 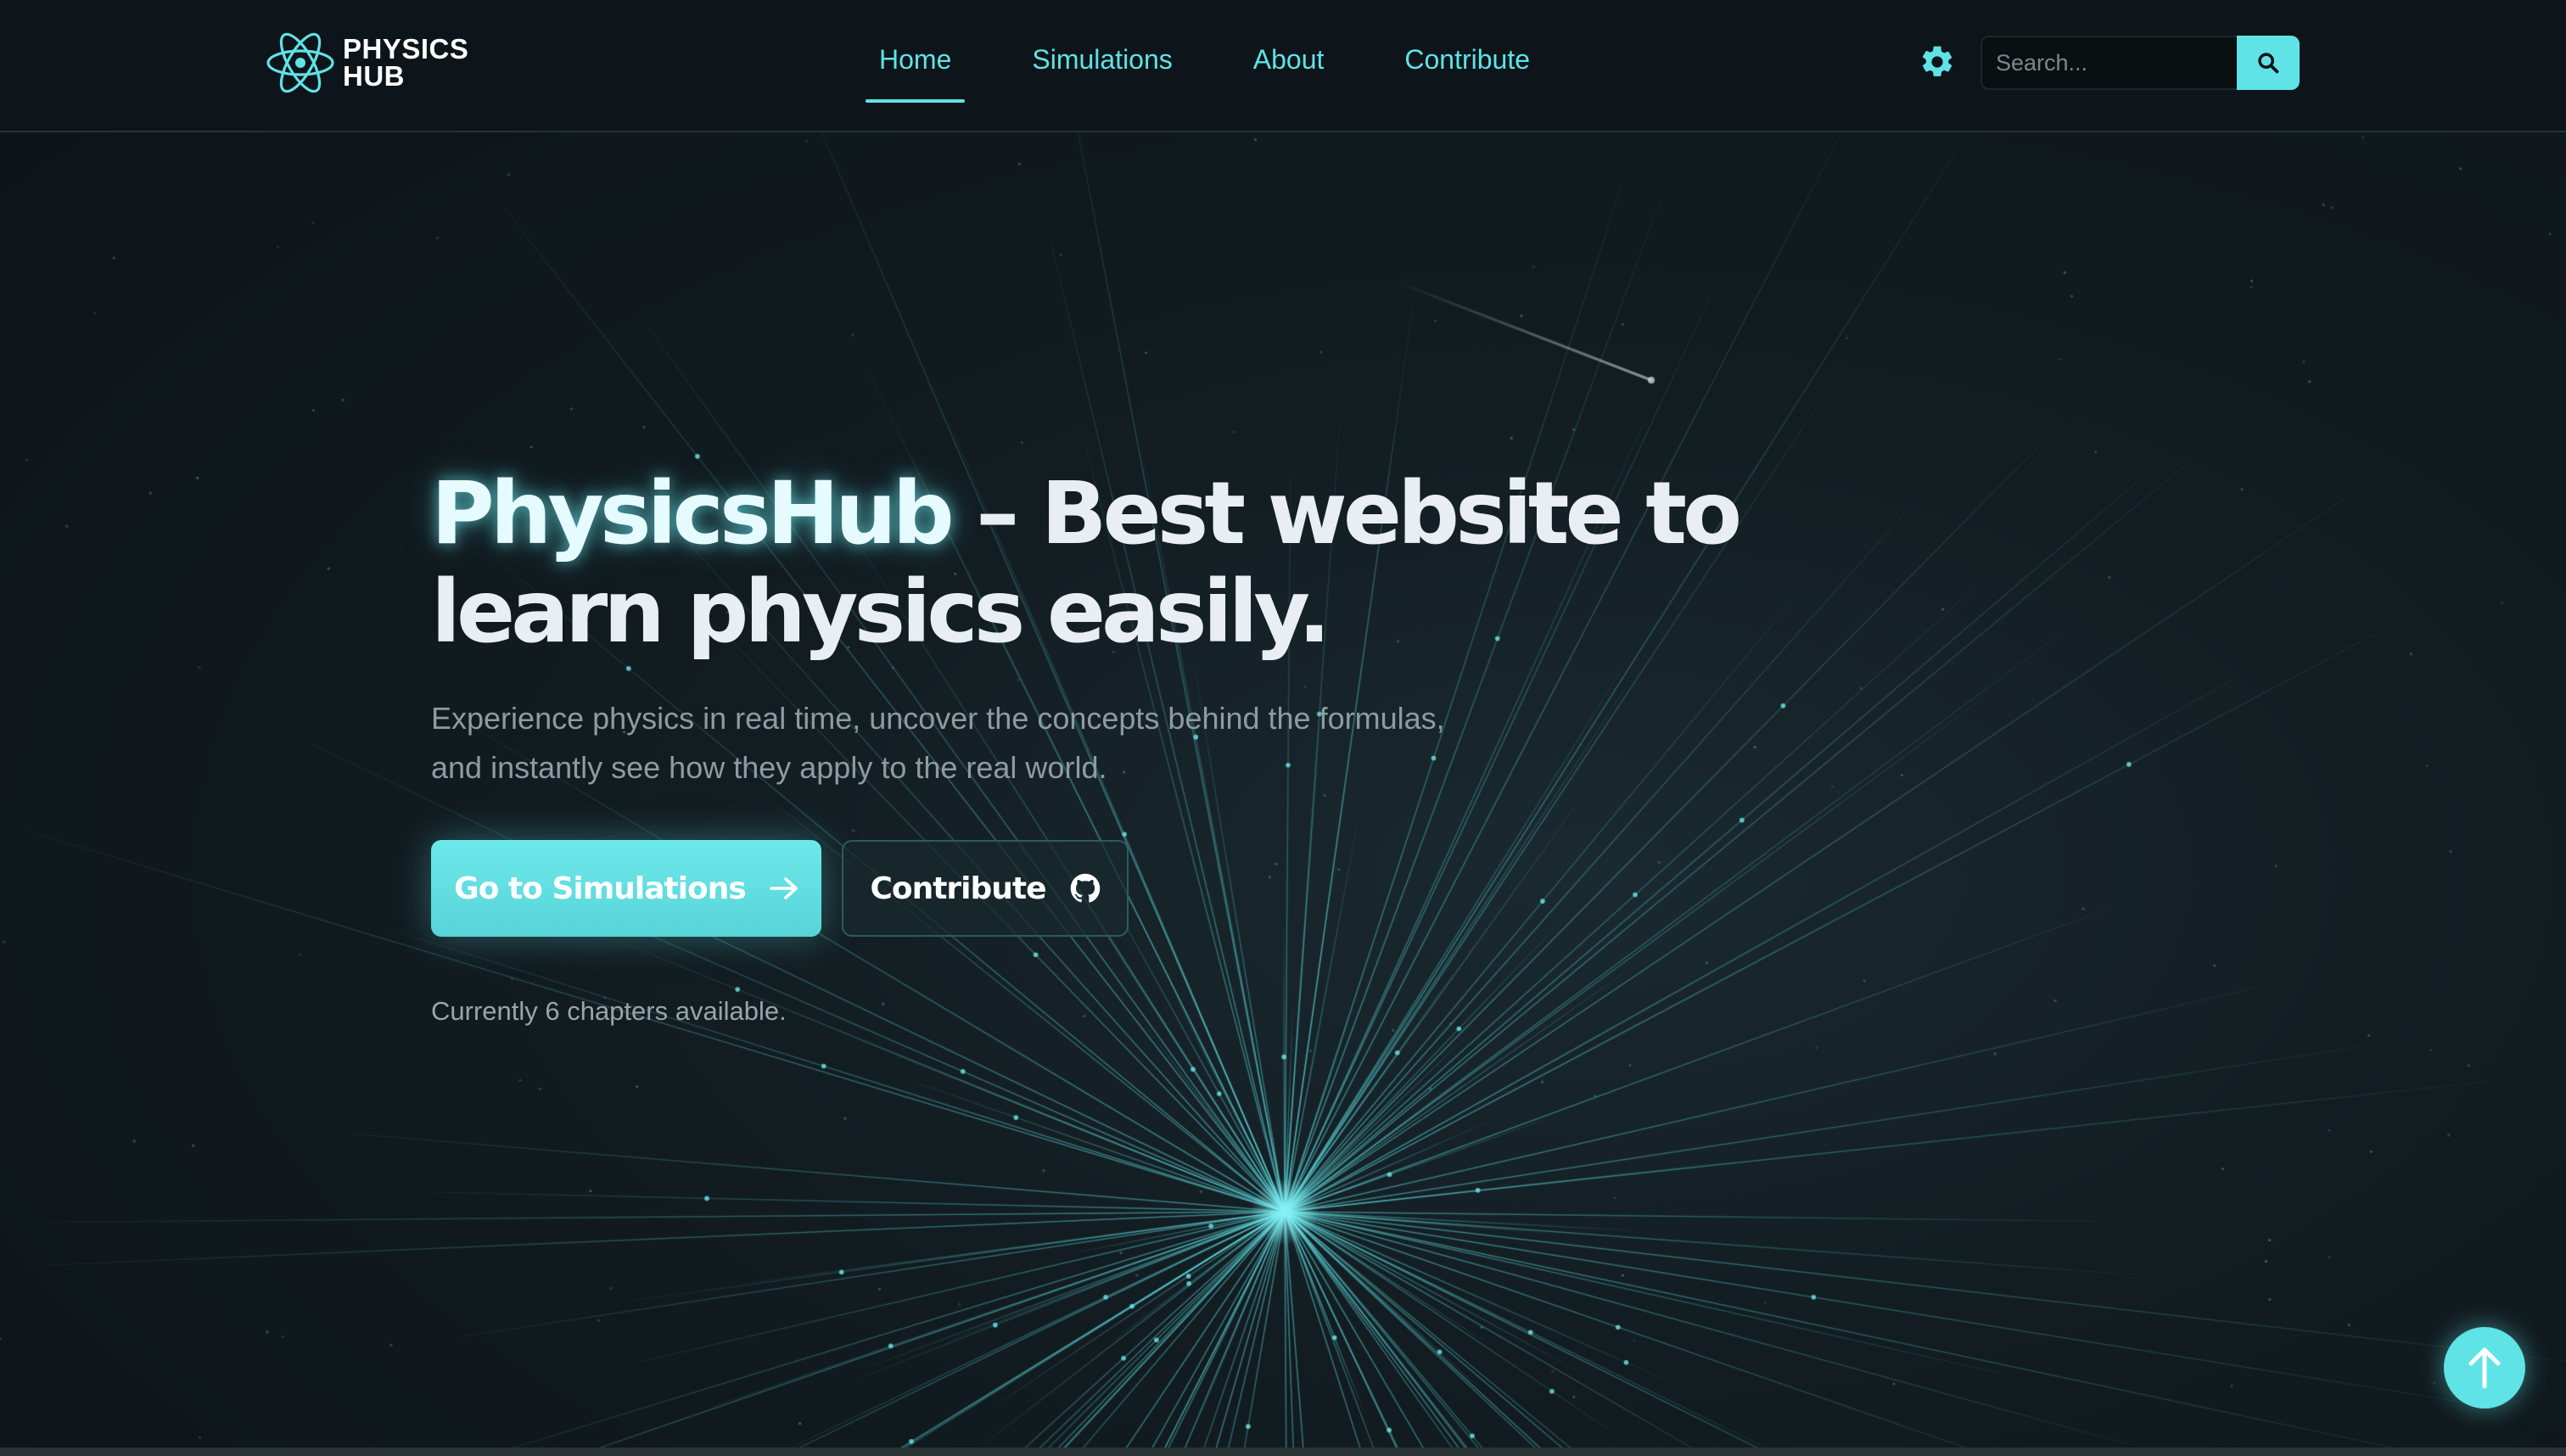 I want to click on logo-line-1: PHYSICS, so click(x=406, y=48).